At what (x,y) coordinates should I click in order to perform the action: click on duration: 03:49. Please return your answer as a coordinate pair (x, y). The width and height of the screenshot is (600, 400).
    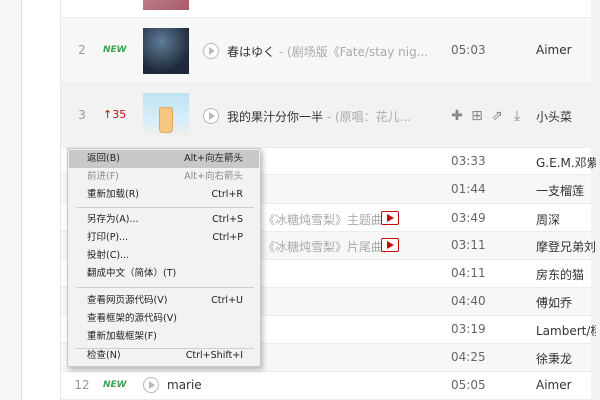
    Looking at the image, I should click on (468, 218).